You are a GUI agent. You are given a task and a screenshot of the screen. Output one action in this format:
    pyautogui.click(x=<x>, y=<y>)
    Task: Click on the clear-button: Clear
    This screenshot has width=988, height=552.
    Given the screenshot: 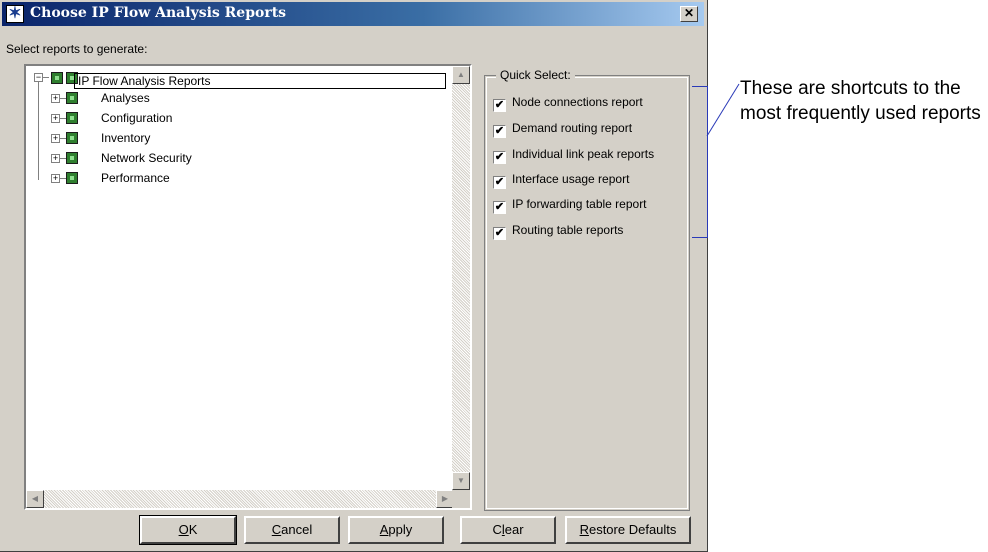 What is the action you would take?
    pyautogui.click(x=508, y=530)
    